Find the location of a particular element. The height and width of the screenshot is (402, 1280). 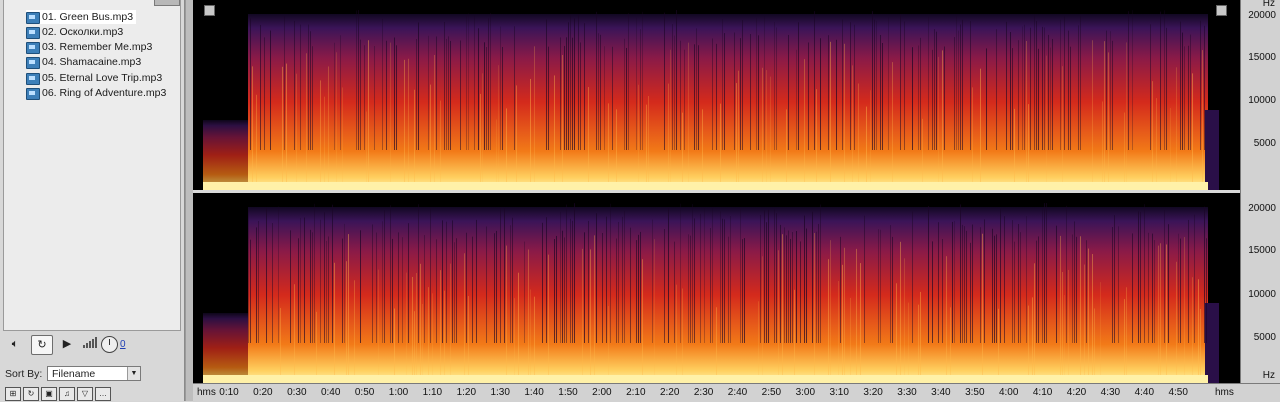

time-tick-label: 1:20 is located at coordinates (466, 392).